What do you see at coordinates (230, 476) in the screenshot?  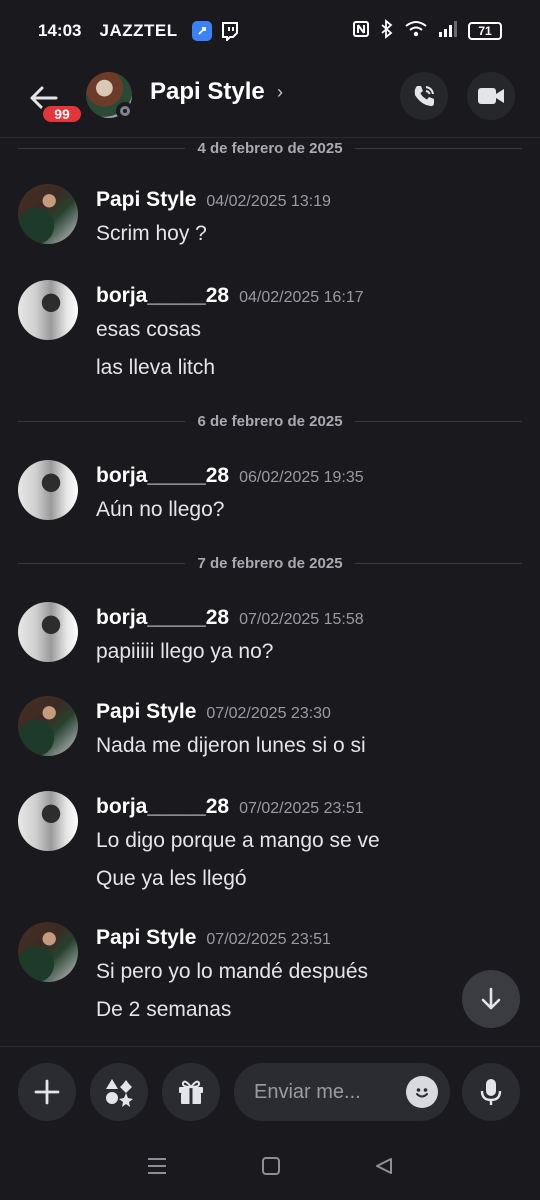 I see `message-author: borja_____28 06/02/2025 19:35` at bounding box center [230, 476].